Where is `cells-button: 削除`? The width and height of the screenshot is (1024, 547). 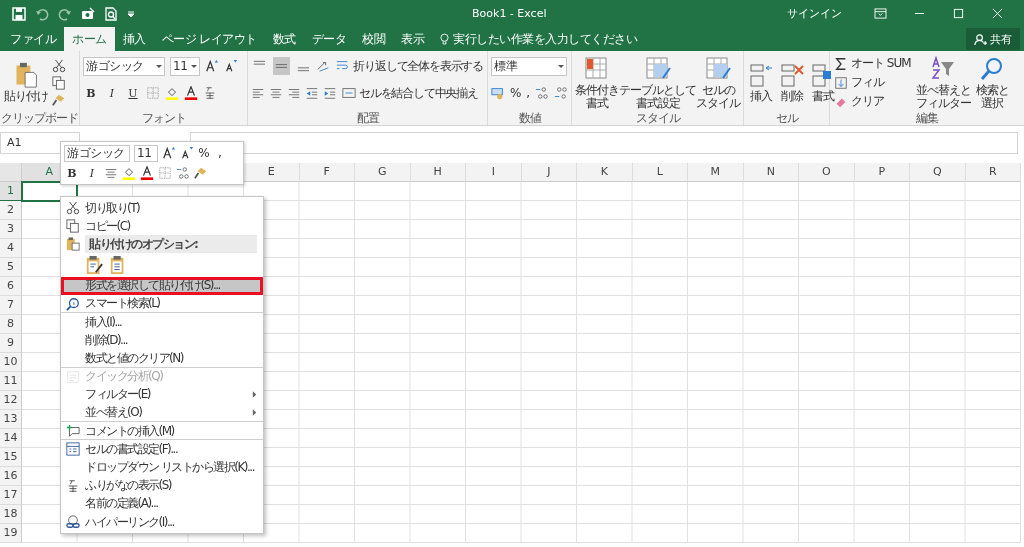
cells-button: 削除 is located at coordinates (792, 82).